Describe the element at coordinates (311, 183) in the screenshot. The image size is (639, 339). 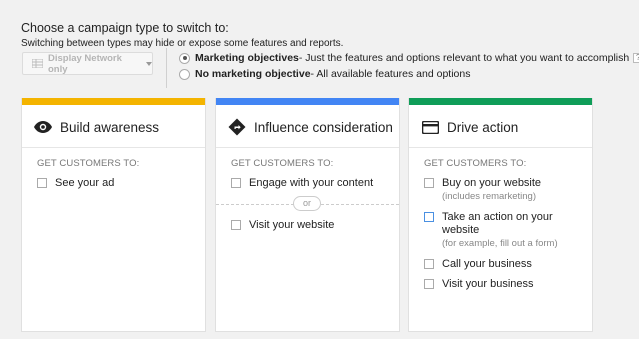
I see `option-label: Engage with your content` at that location.